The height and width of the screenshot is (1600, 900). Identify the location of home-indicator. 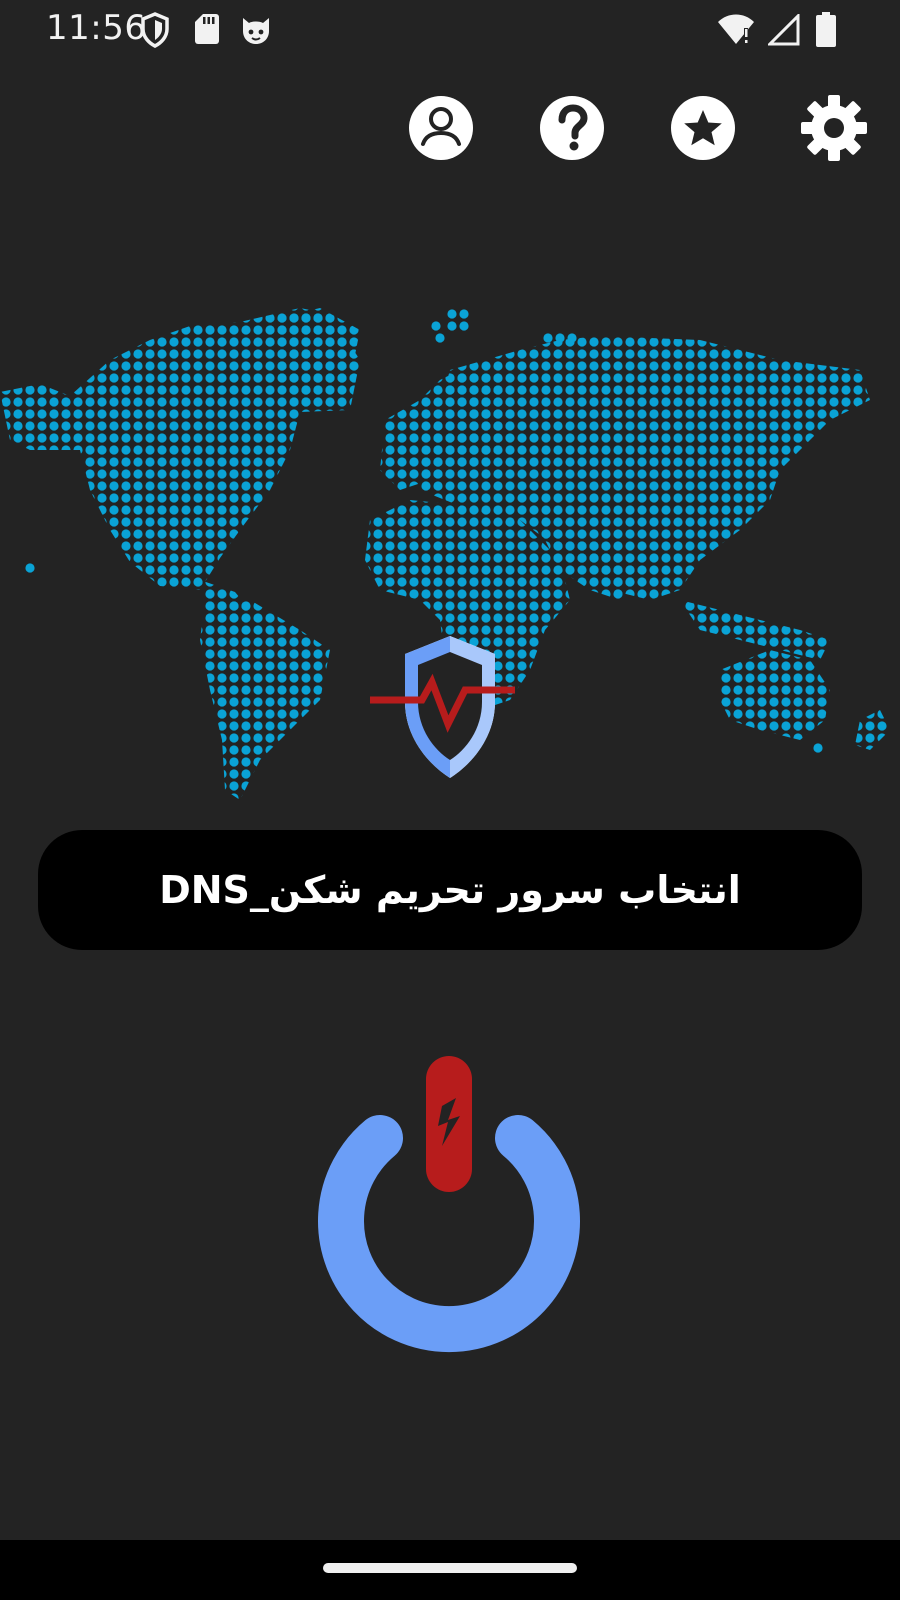
(450, 1568).